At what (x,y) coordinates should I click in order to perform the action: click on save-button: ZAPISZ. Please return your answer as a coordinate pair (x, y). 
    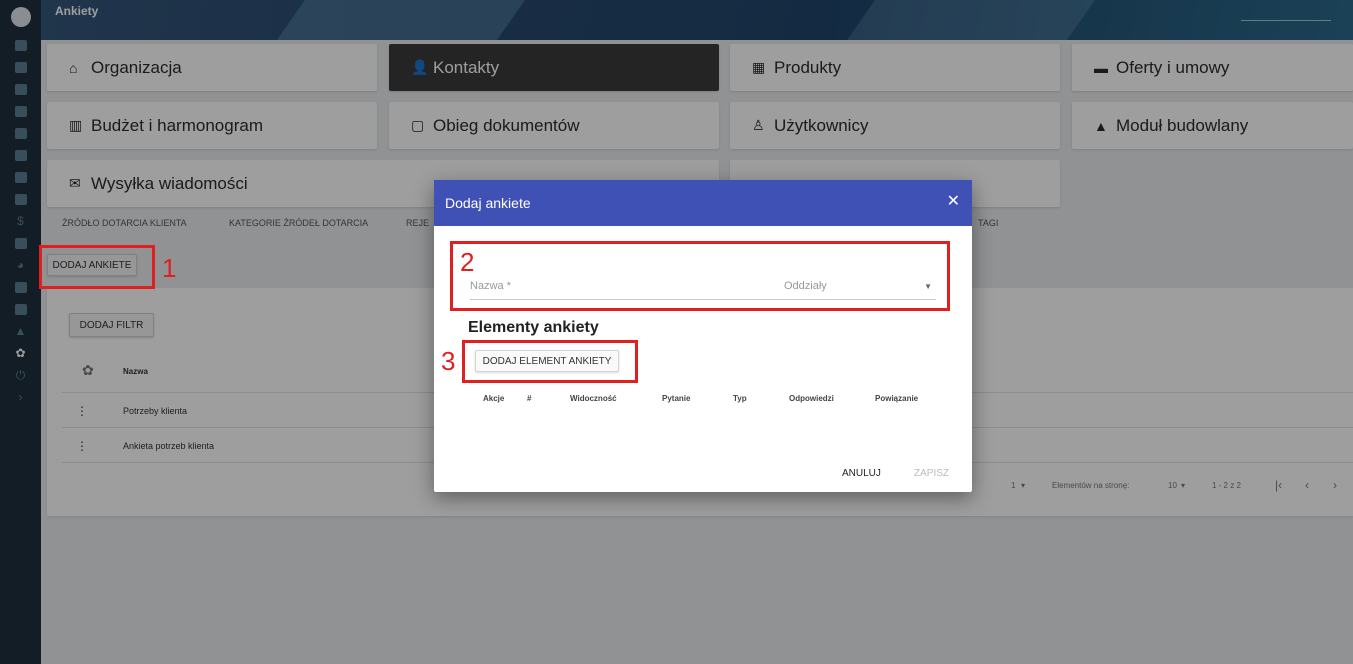
    Looking at the image, I should click on (931, 473).